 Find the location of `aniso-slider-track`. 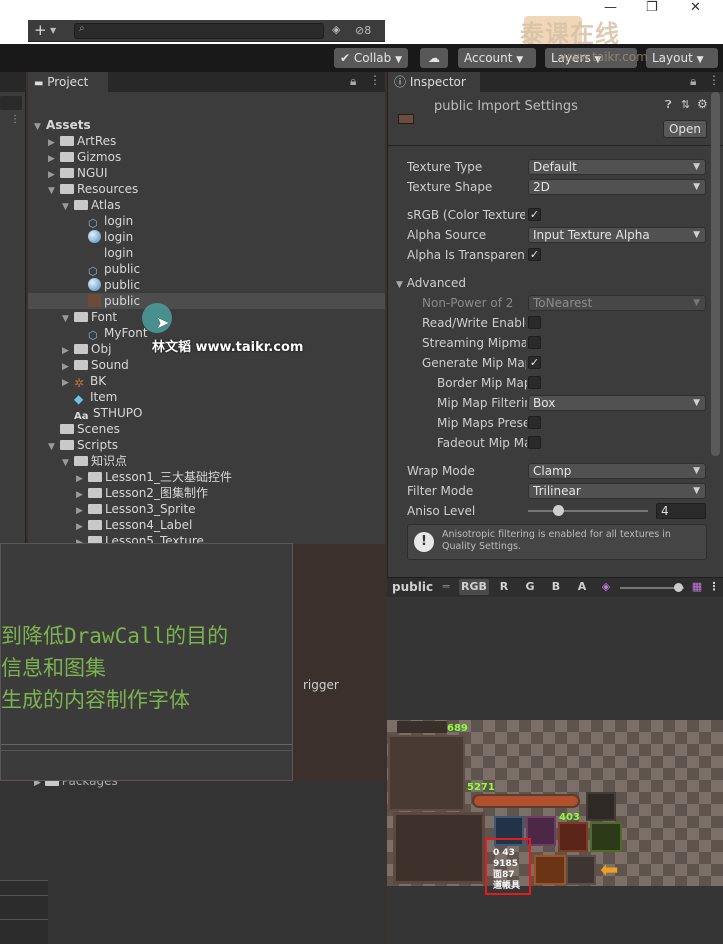

aniso-slider-track is located at coordinates (588, 510).